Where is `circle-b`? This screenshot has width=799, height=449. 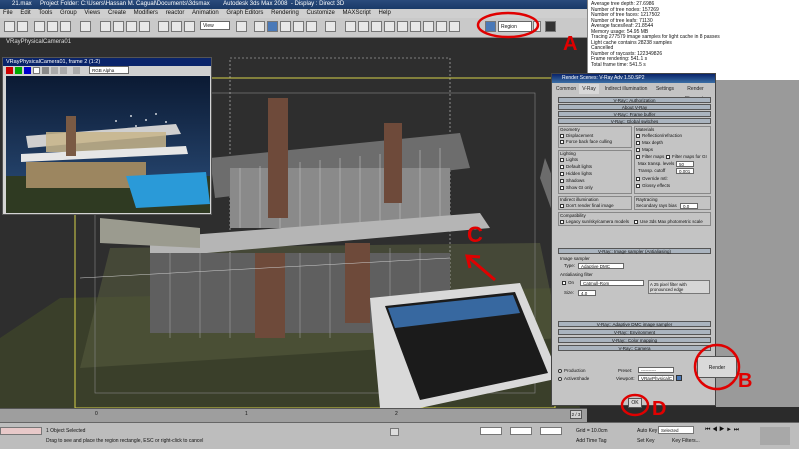
circle-b is located at coordinates (717, 367).